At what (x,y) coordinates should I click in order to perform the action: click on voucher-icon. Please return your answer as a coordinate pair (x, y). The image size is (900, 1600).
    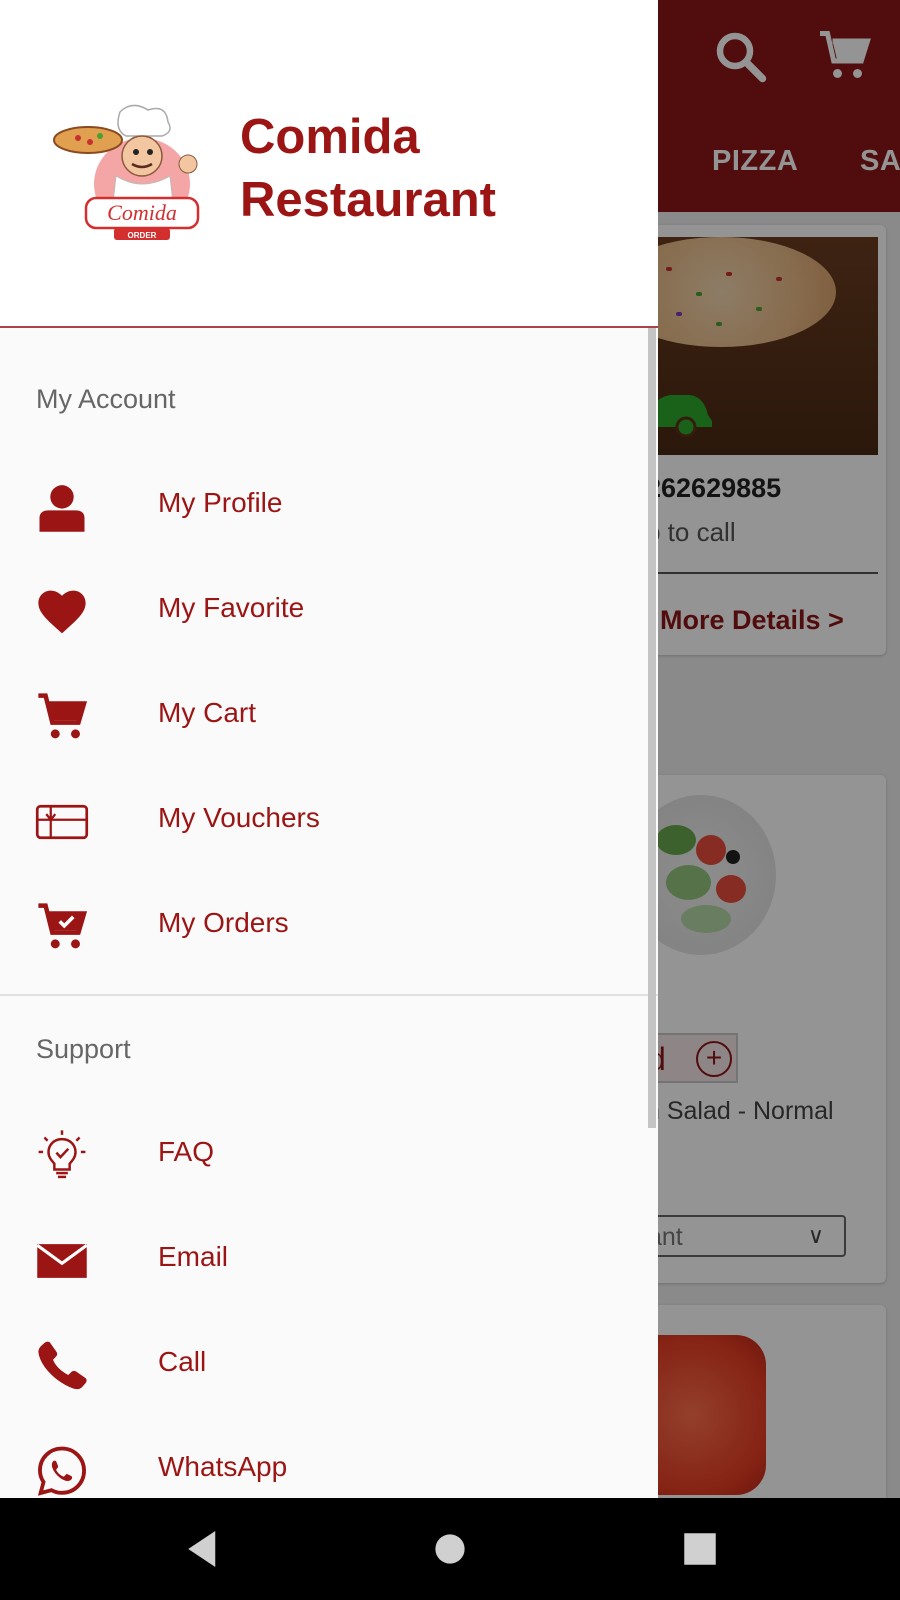
    Looking at the image, I should click on (62, 822).